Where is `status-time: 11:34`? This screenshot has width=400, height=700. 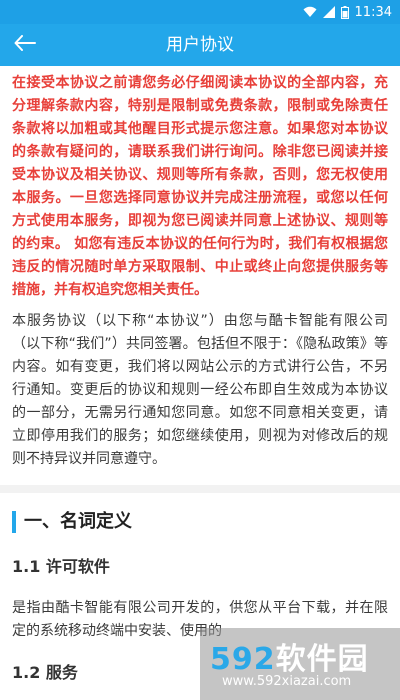
status-time: 11:34 is located at coordinates (373, 12).